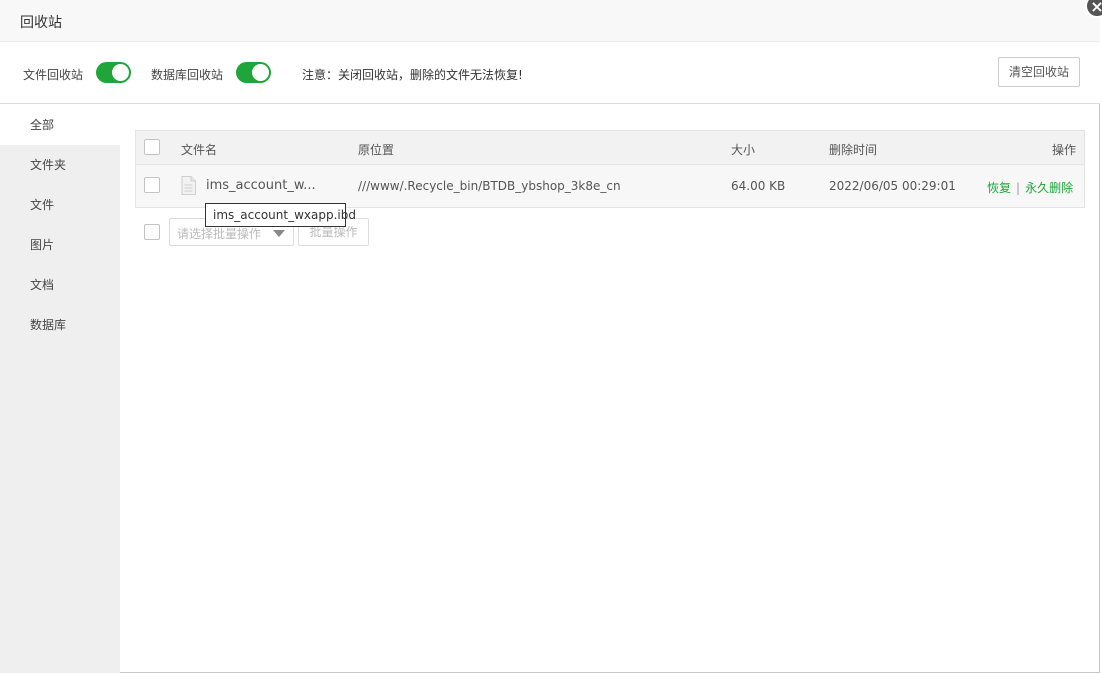 Image resolution: width=1102 pixels, height=674 pixels. Describe the element at coordinates (550, 21) in the screenshot. I see `dialog-titlebar: 回收站` at that location.